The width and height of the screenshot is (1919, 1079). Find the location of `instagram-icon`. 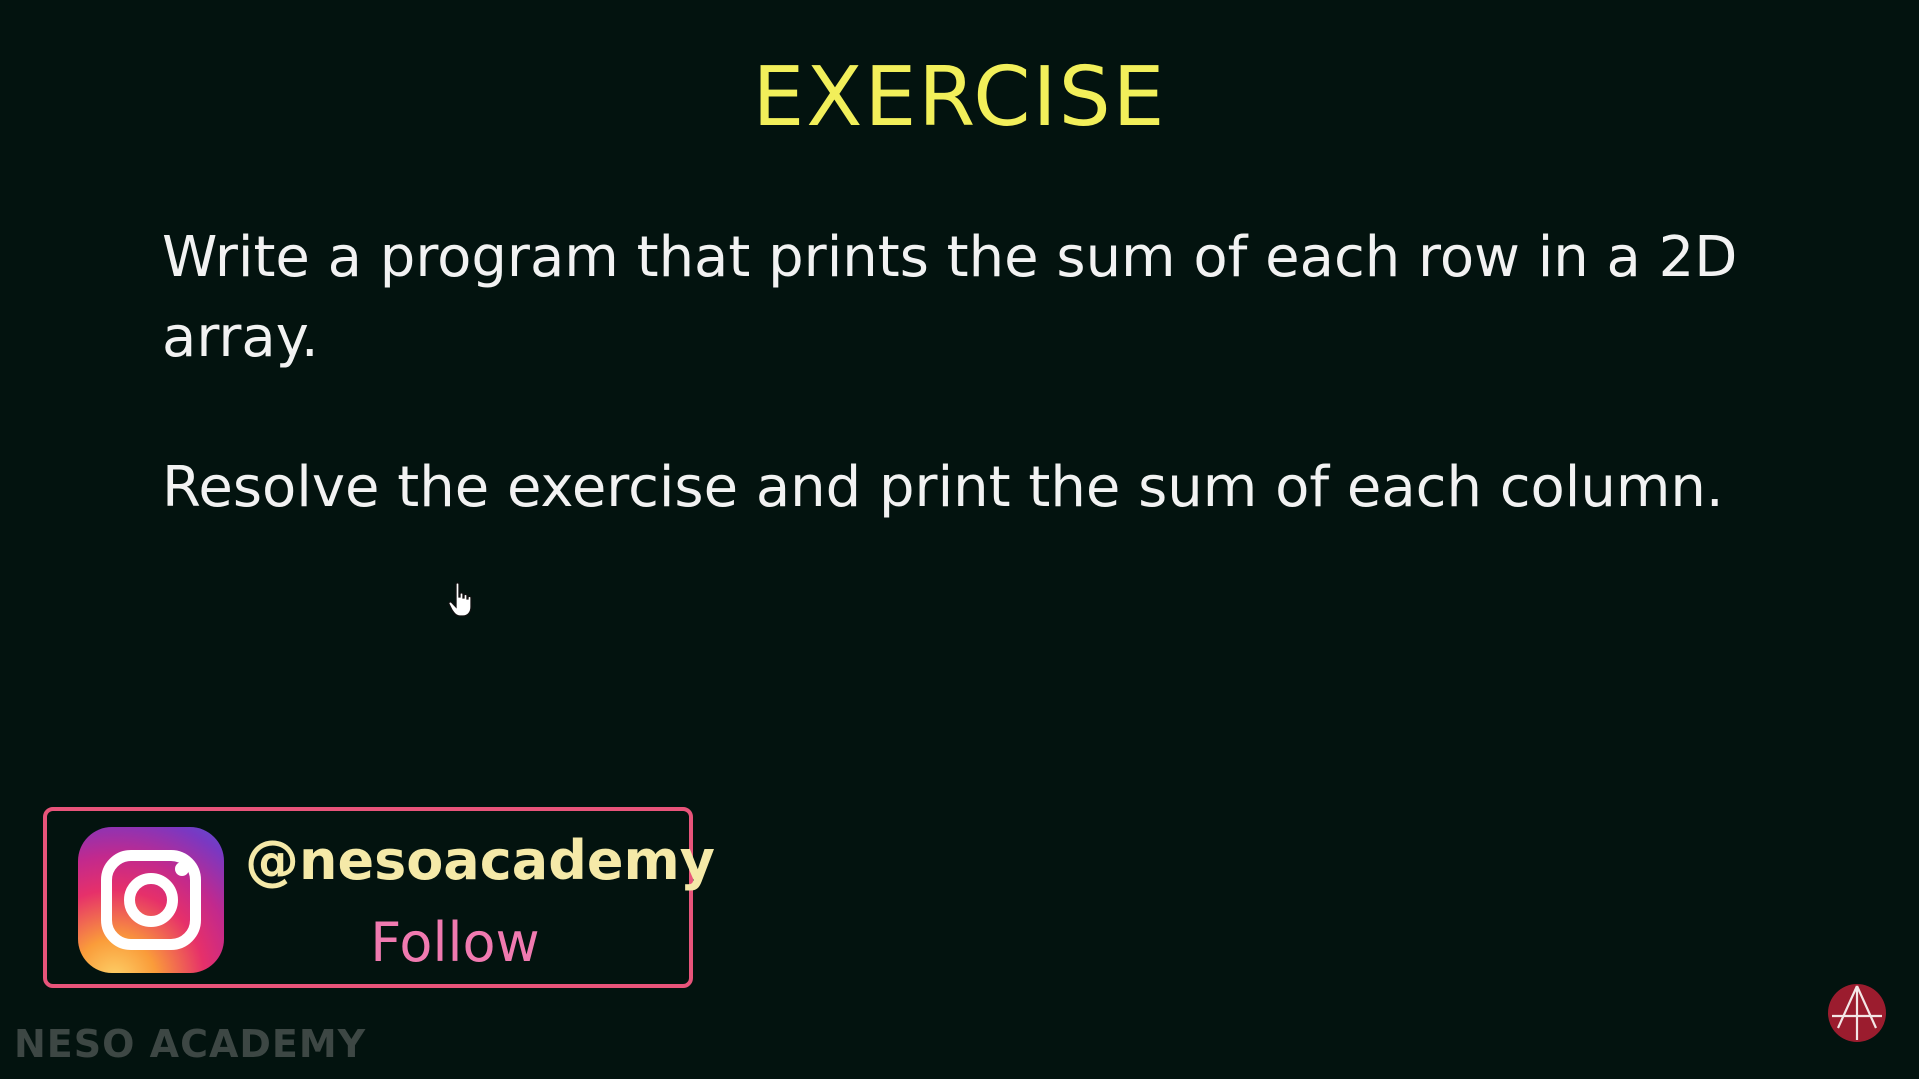

instagram-icon is located at coordinates (151, 900).